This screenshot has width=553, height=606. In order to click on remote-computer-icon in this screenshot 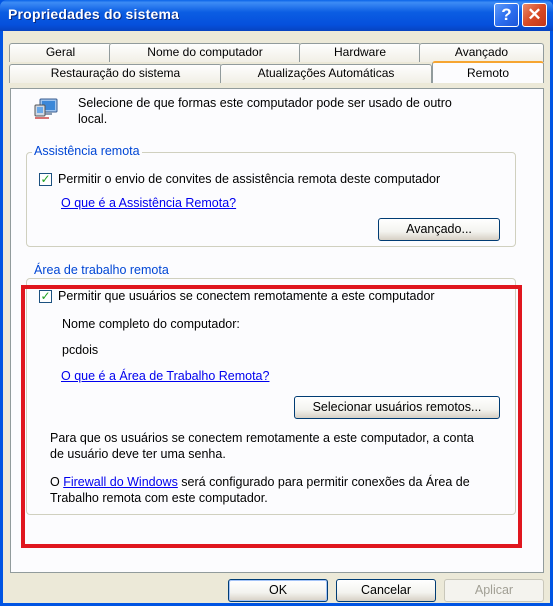, I will do `click(46, 108)`.